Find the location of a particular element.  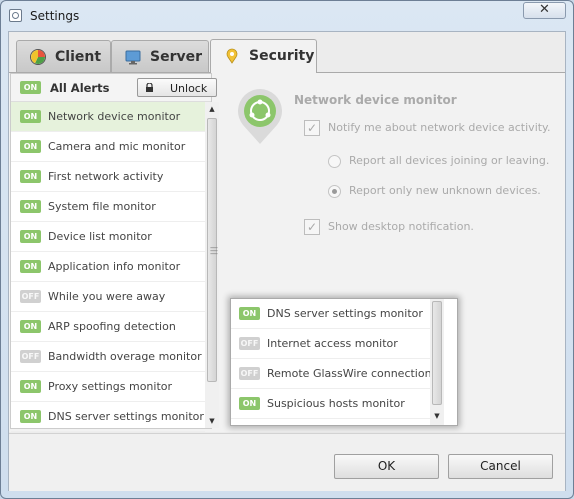

tab-client-label: Client is located at coordinates (78, 57).